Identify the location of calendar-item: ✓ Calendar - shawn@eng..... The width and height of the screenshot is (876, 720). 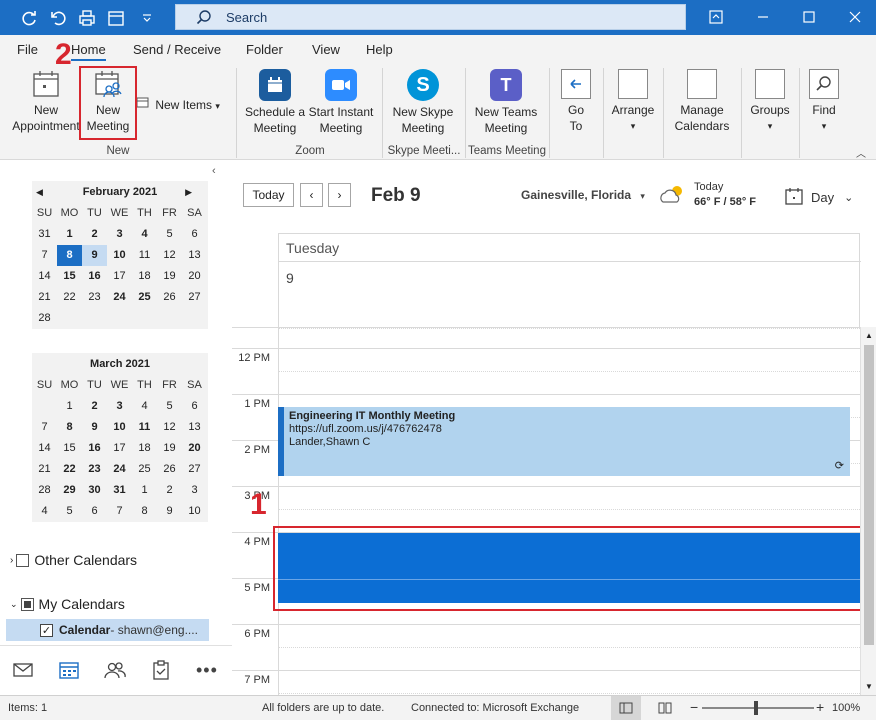
(107, 630).